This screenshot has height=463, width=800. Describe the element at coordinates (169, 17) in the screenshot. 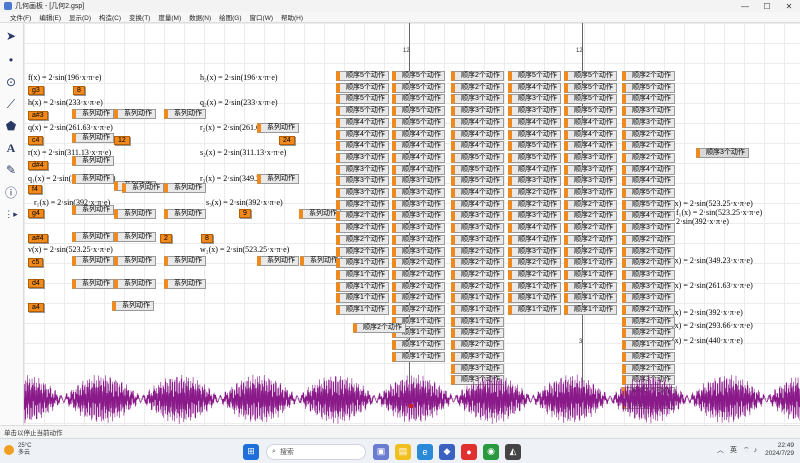

I see `menu-measure: 度量(M)` at that location.